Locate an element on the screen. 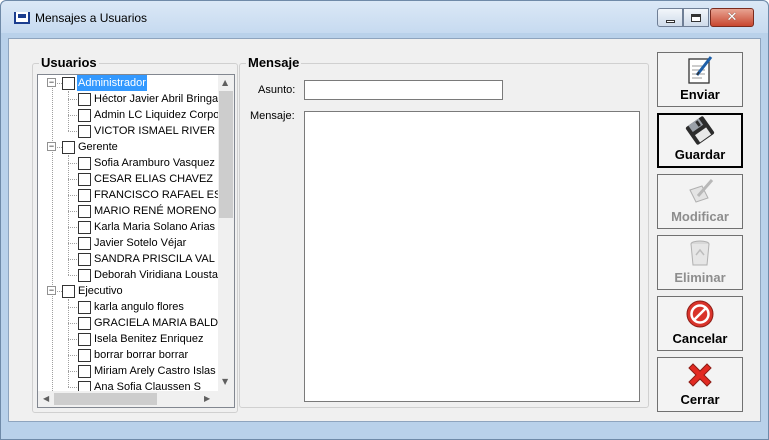 The height and width of the screenshot is (440, 769). enviar-button: Enviar is located at coordinates (700, 79).